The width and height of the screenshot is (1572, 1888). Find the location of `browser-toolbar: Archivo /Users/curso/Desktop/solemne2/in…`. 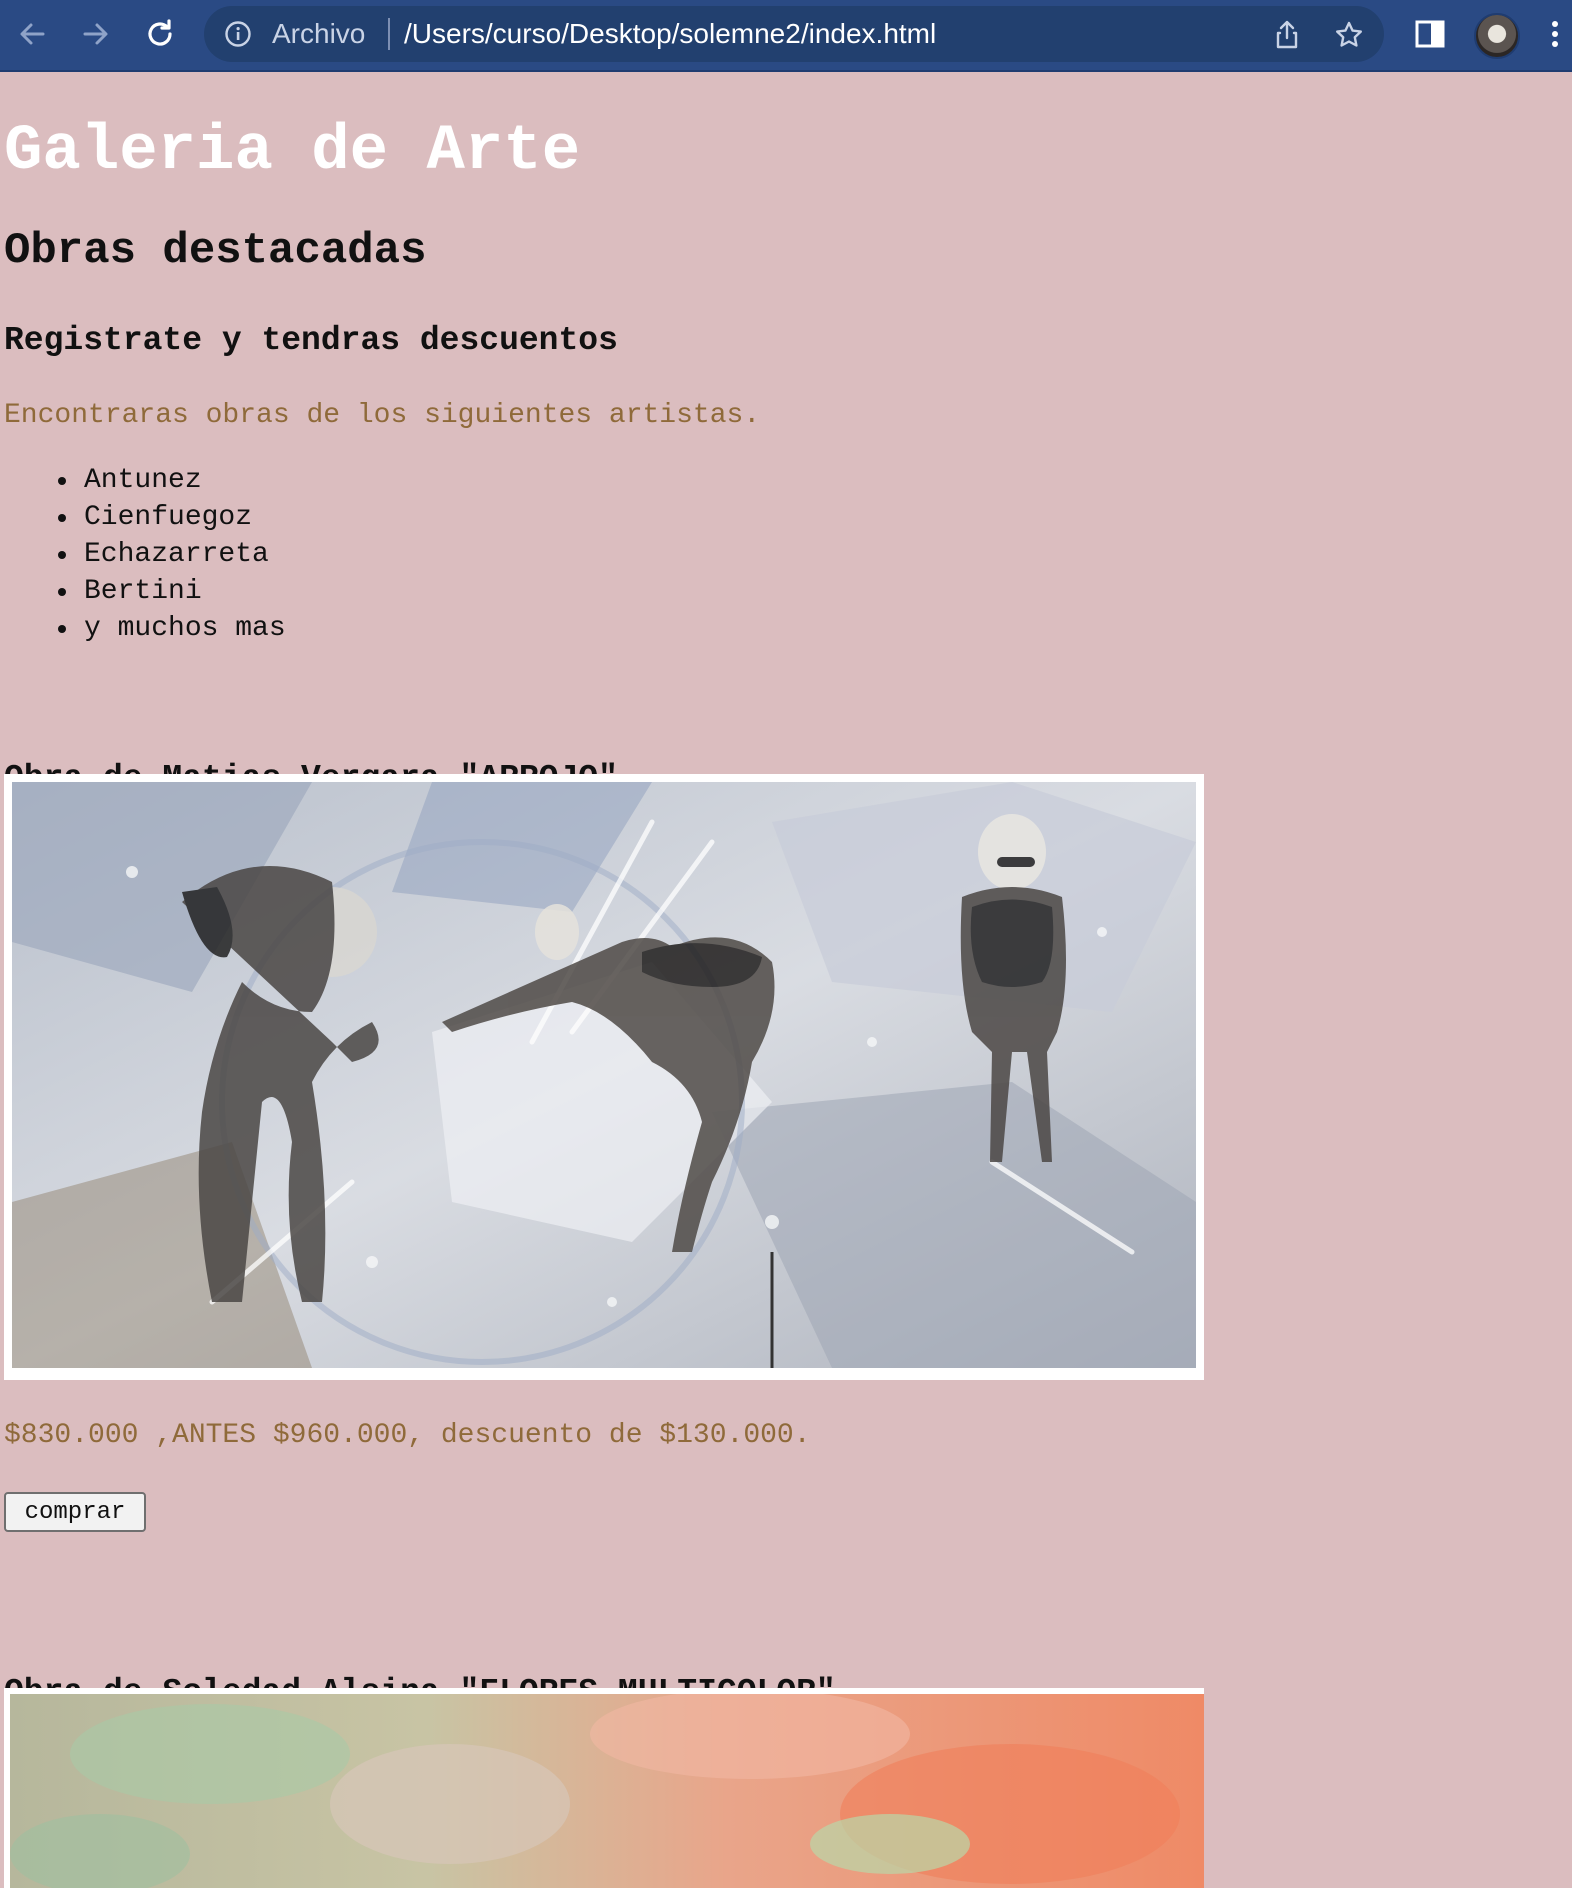

browser-toolbar: Archivo /Users/curso/Desktop/solemne2/in… is located at coordinates (786, 36).